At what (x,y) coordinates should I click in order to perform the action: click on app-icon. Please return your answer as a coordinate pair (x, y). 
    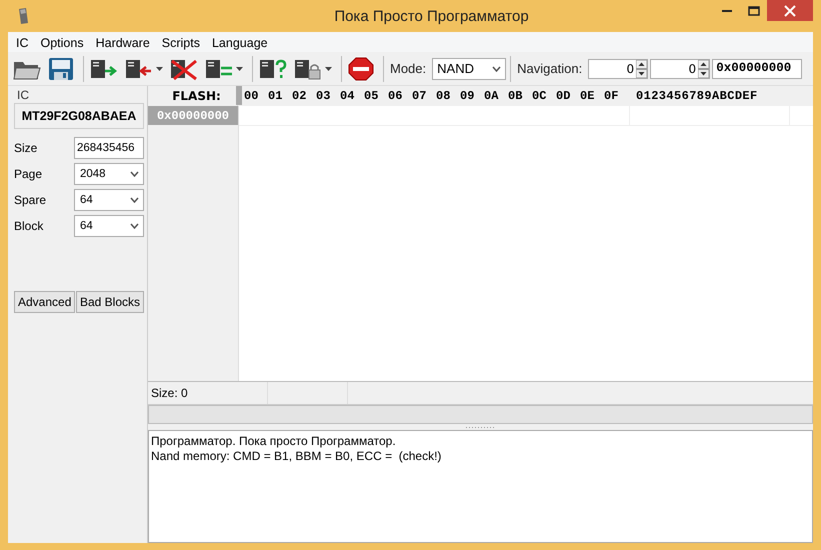
    Looking at the image, I should click on (23, 16).